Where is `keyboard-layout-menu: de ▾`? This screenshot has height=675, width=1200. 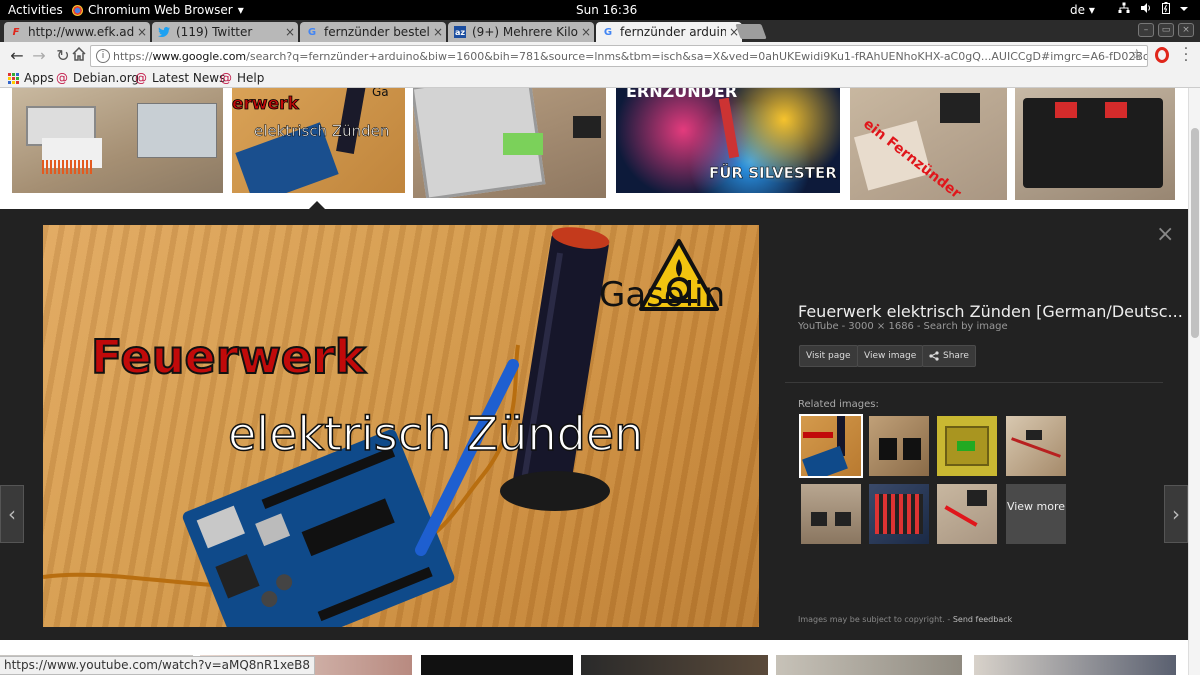
keyboard-layout-menu: de ▾ is located at coordinates (1082, 10).